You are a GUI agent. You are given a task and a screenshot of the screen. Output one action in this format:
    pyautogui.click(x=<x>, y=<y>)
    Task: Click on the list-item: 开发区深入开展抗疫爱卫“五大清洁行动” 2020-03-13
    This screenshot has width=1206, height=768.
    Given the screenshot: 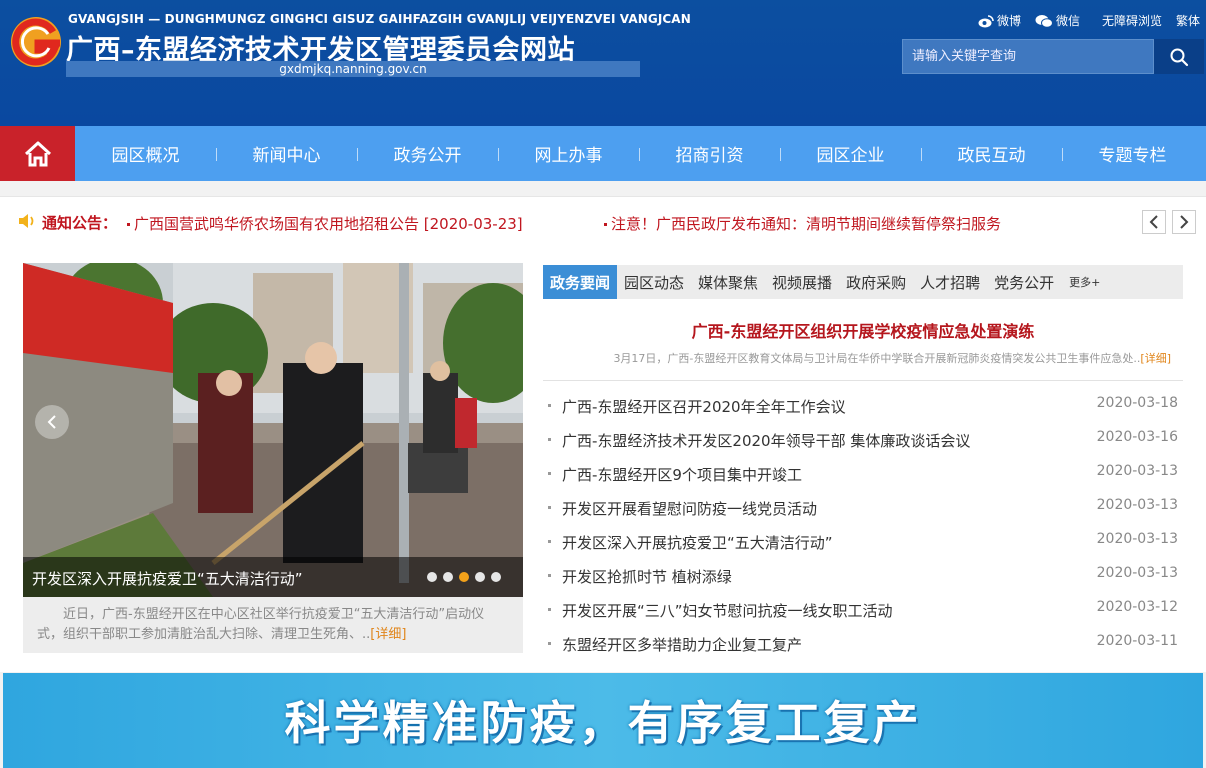 What is the action you would take?
    pyautogui.click(x=863, y=542)
    